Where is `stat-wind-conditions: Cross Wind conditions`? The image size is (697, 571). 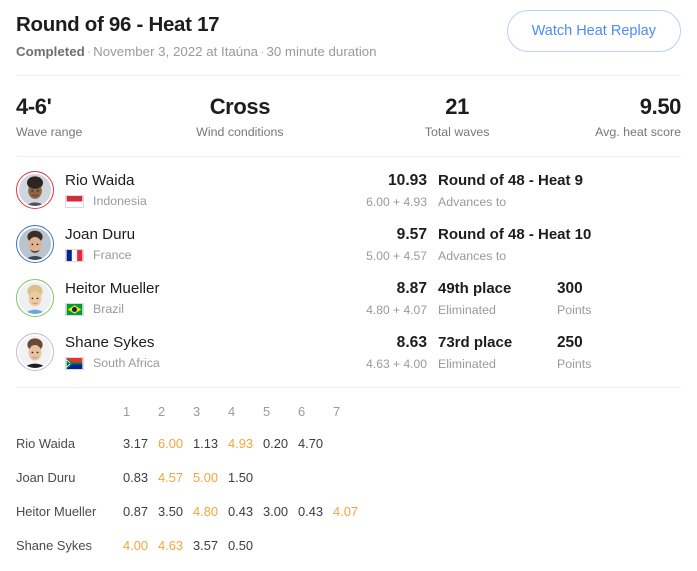 stat-wind-conditions: Cross Wind conditions is located at coordinates (259, 117).